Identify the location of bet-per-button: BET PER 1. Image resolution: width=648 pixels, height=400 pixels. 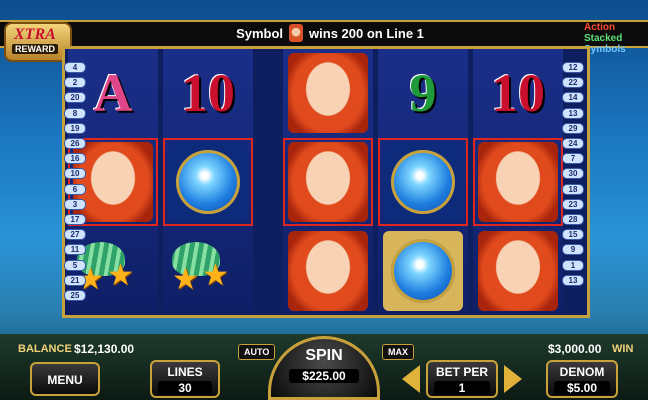
(462, 379).